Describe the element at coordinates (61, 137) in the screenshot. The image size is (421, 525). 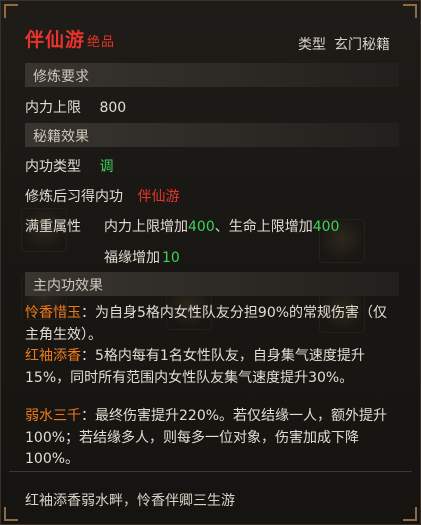
I see `section-title: 秘籍效果` at that location.